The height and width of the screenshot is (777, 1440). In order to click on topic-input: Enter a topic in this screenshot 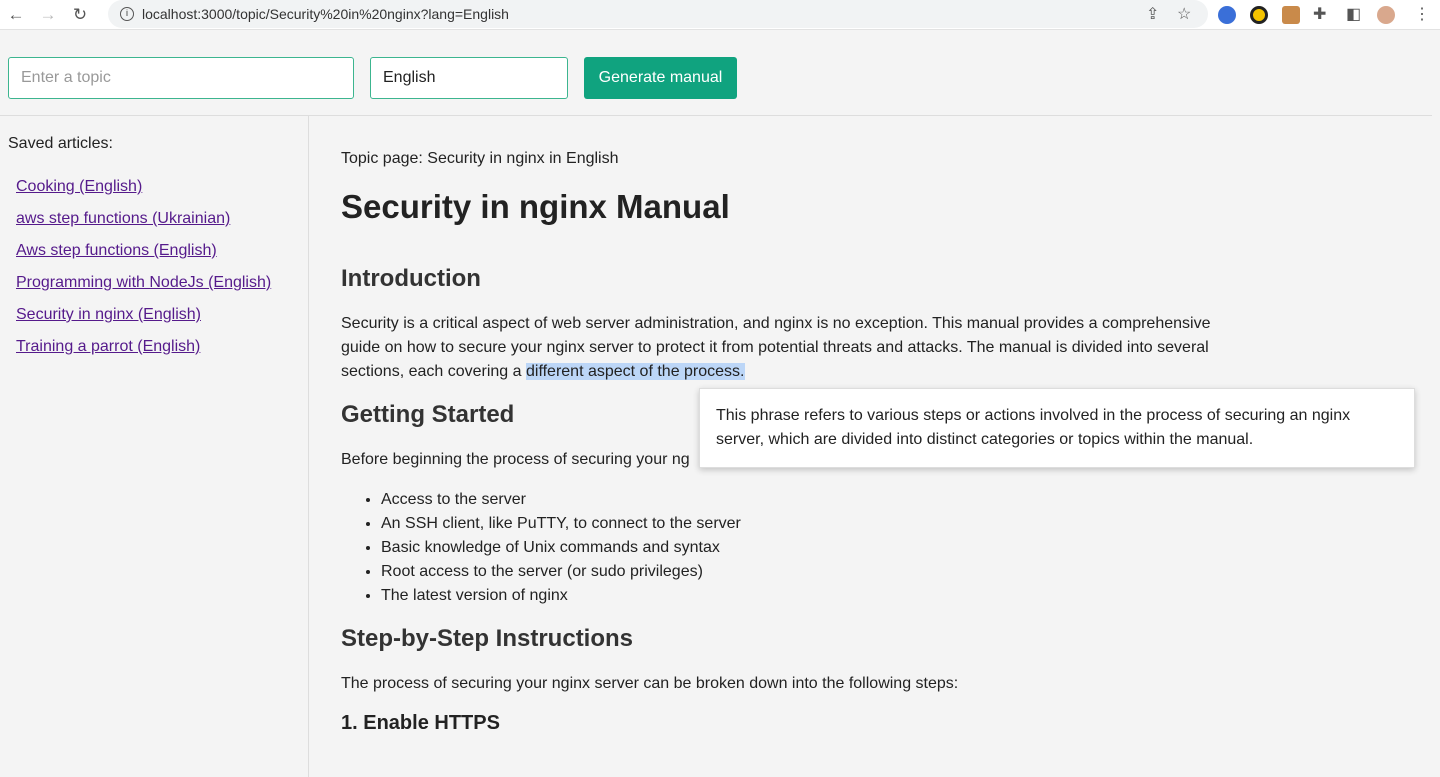, I will do `click(181, 78)`.